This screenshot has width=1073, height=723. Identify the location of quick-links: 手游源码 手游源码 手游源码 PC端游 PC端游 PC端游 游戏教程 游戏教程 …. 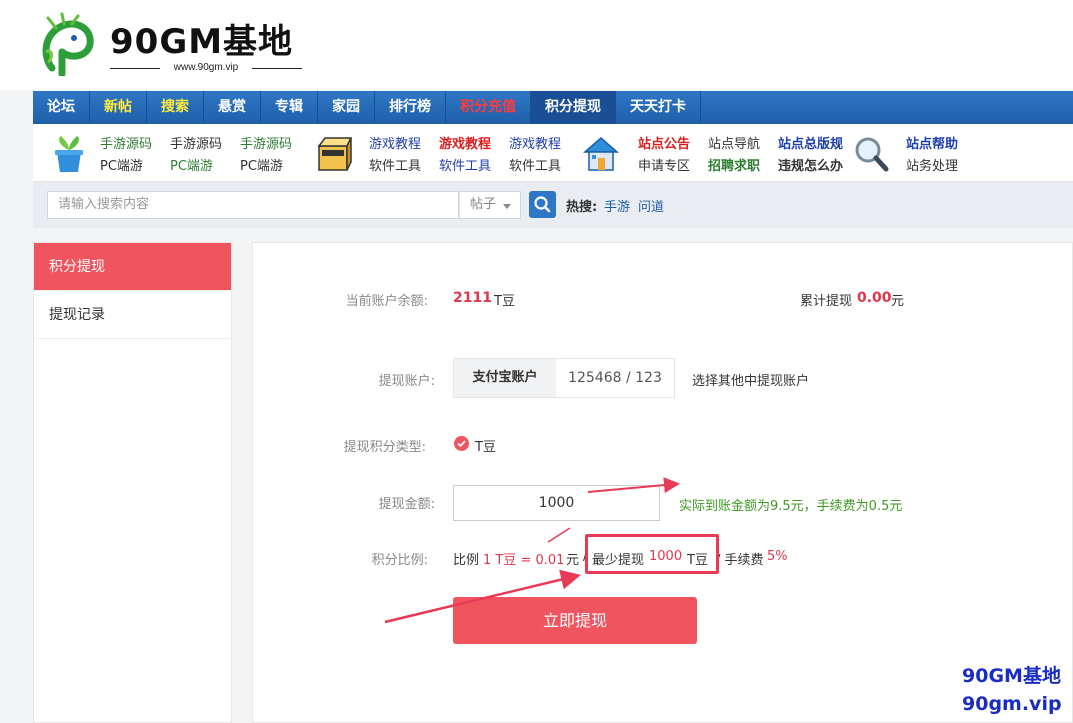
(553, 153).